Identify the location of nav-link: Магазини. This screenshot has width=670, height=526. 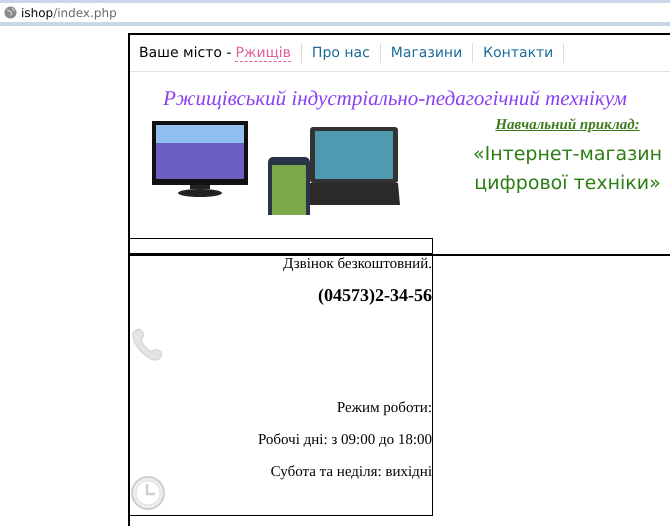
(426, 53).